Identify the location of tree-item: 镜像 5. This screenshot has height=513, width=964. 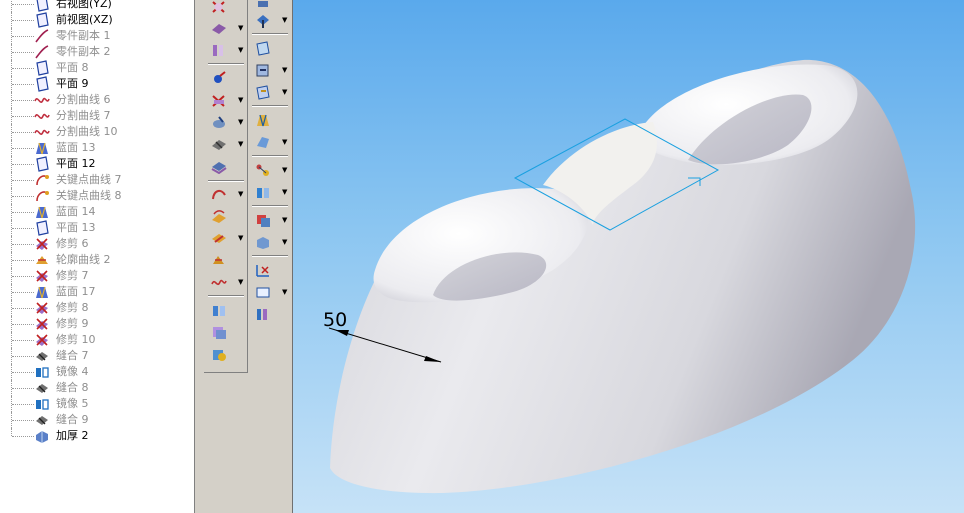
(97, 404).